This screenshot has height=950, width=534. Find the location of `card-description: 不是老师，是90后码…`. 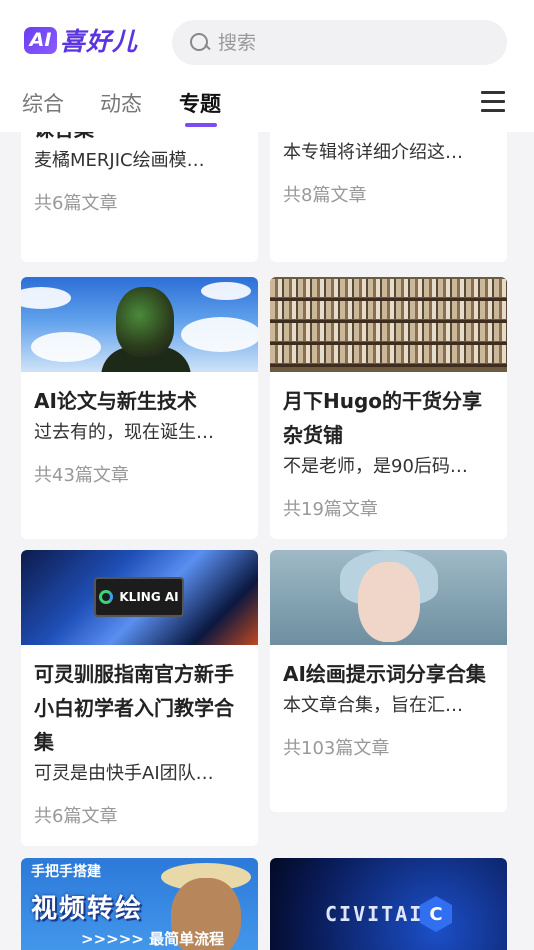

card-description: 不是老师，是90后码… is located at coordinates (375, 466).